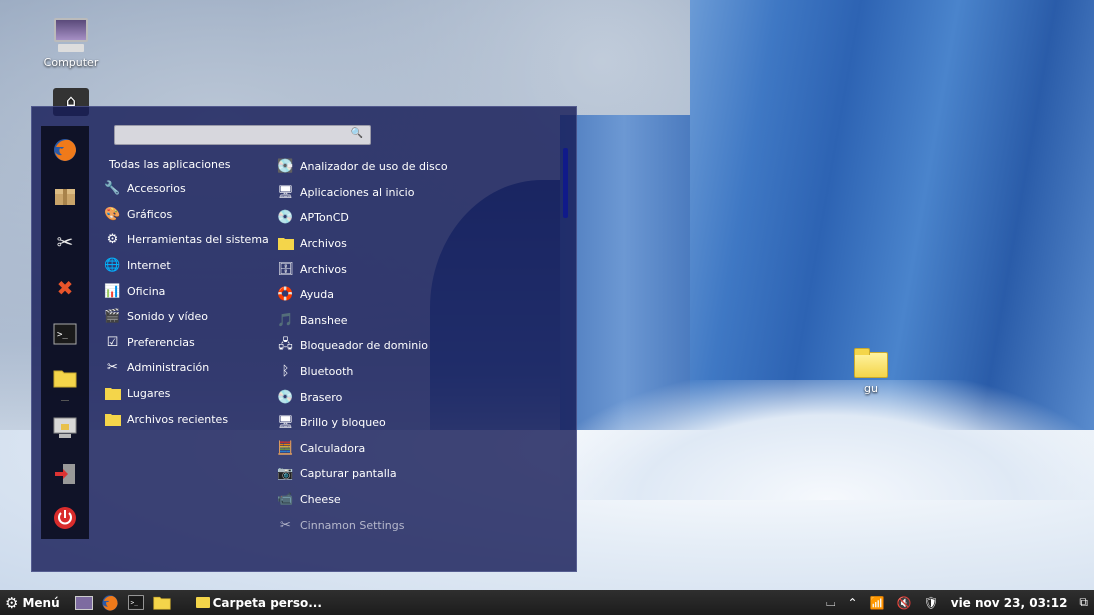  What do you see at coordinates (285, 192) in the screenshot?
I see `startup-apps-icon: 🖥` at bounding box center [285, 192].